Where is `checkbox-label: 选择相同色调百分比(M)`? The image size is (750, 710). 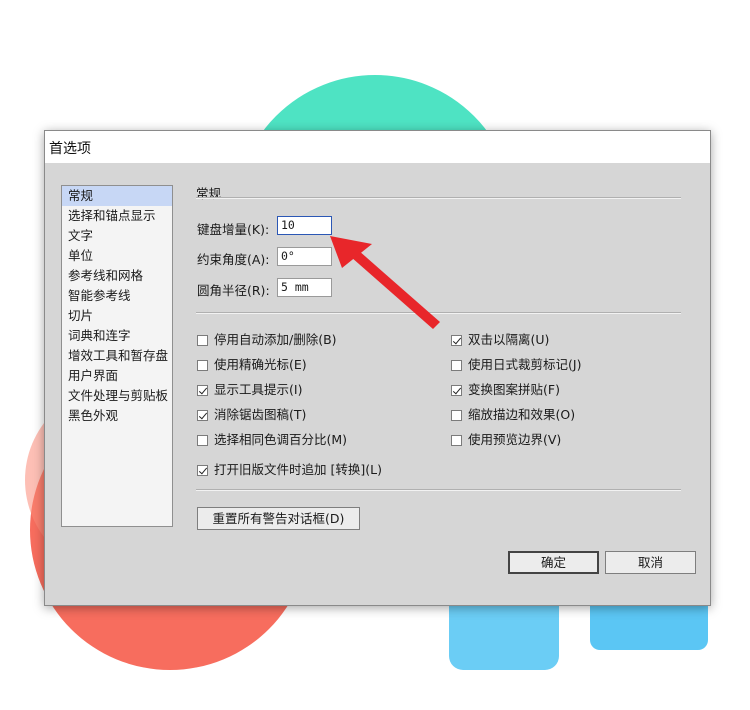
checkbox-label: 选择相同色调百分比(M) is located at coordinates (281, 439).